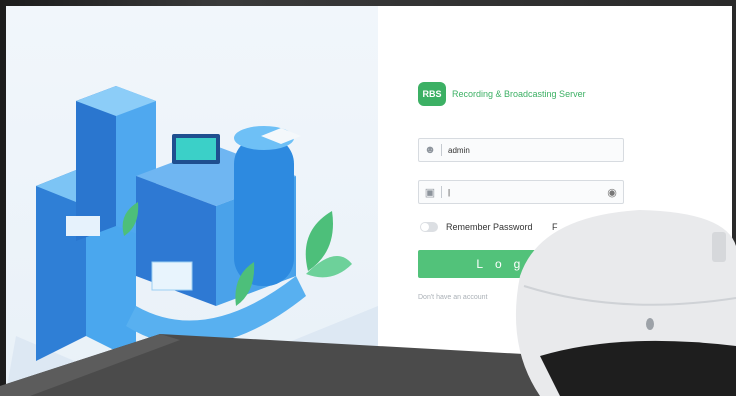  I want to click on dome-camera-photo, so click(625, 303).